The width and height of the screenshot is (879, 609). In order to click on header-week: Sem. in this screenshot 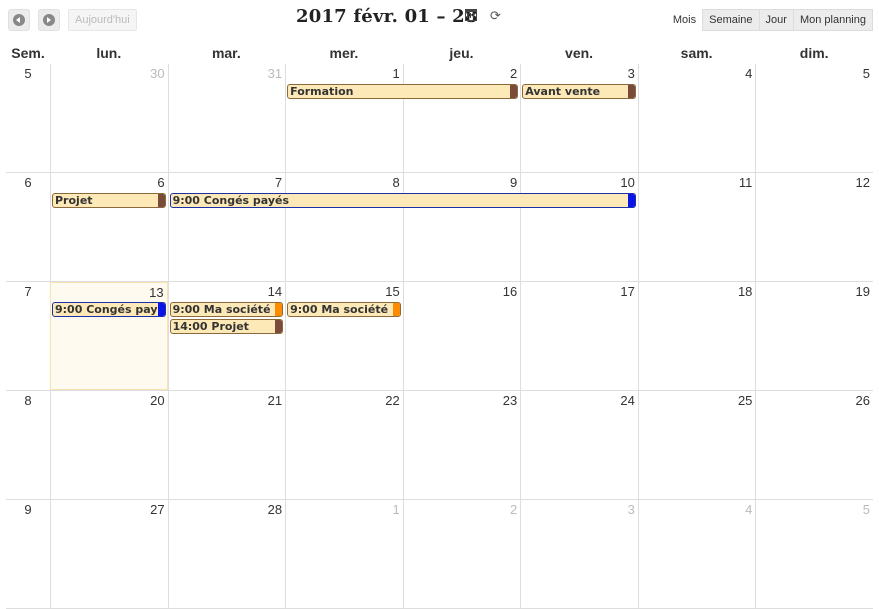, I will do `click(28, 53)`.